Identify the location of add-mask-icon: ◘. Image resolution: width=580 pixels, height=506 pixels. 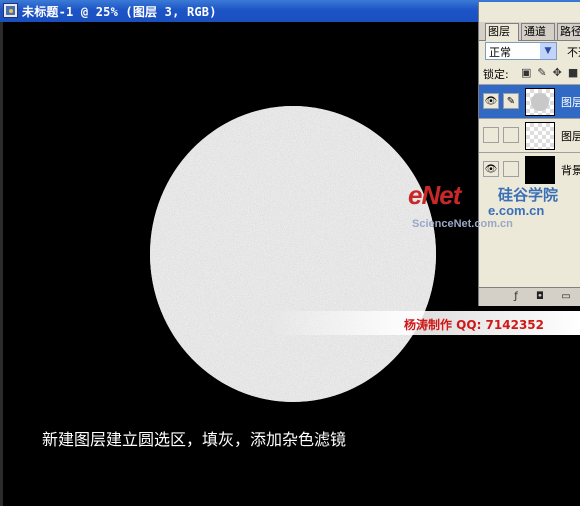
(540, 296).